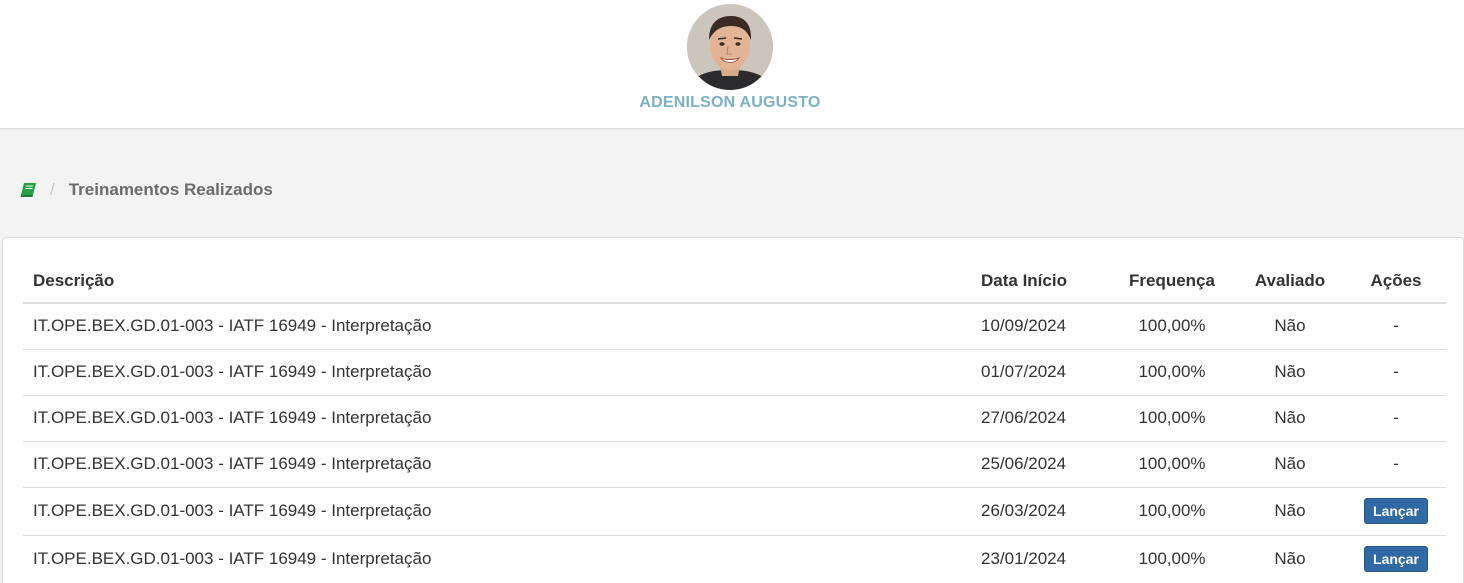 Image resolution: width=1464 pixels, height=583 pixels. I want to click on cell-start-date: 26/03/2024, so click(1040, 511).